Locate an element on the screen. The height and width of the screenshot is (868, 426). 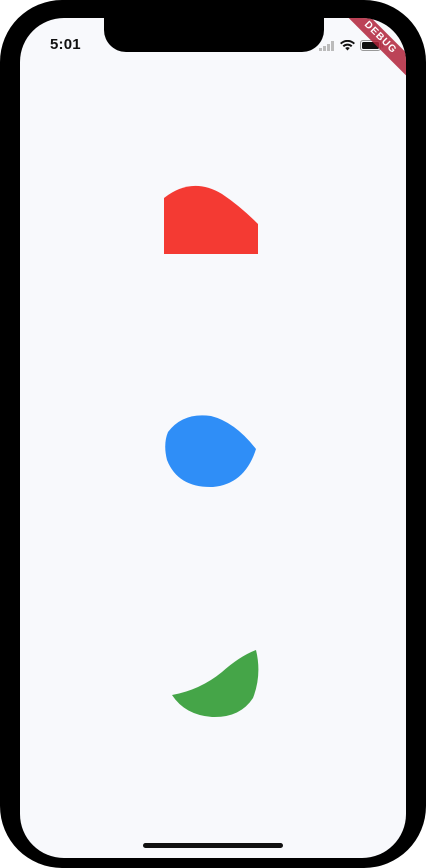
signal-icon is located at coordinates (327, 47).